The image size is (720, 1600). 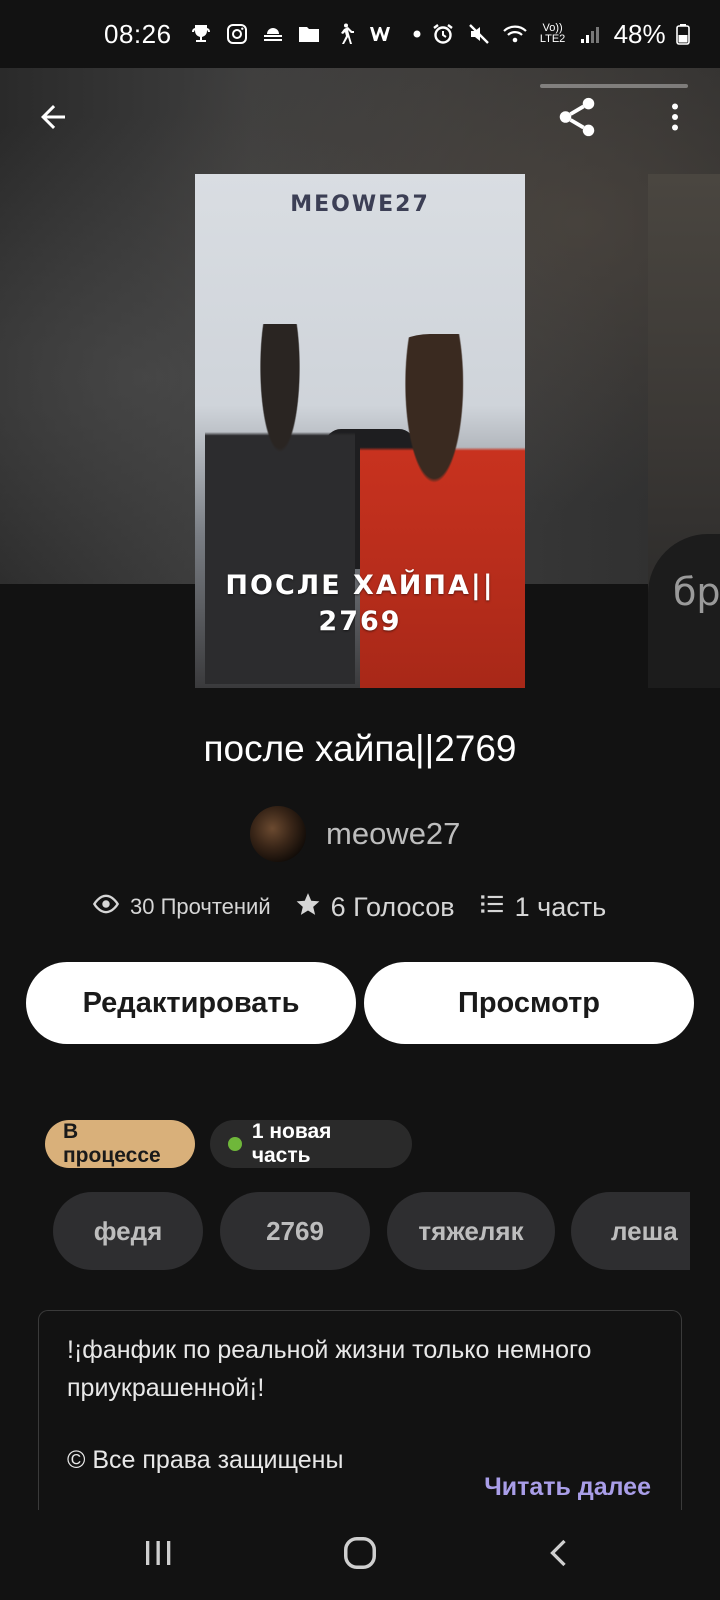 I want to click on alarm-icon, so click(x=443, y=34).